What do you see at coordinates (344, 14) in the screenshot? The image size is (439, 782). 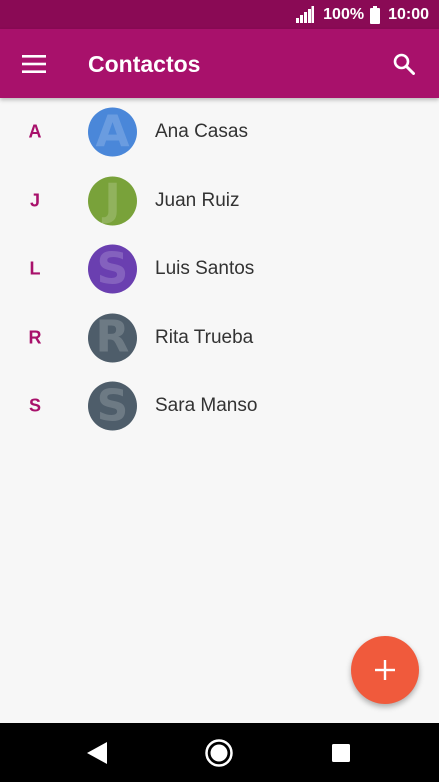 I see `battery-percent: 100%` at bounding box center [344, 14].